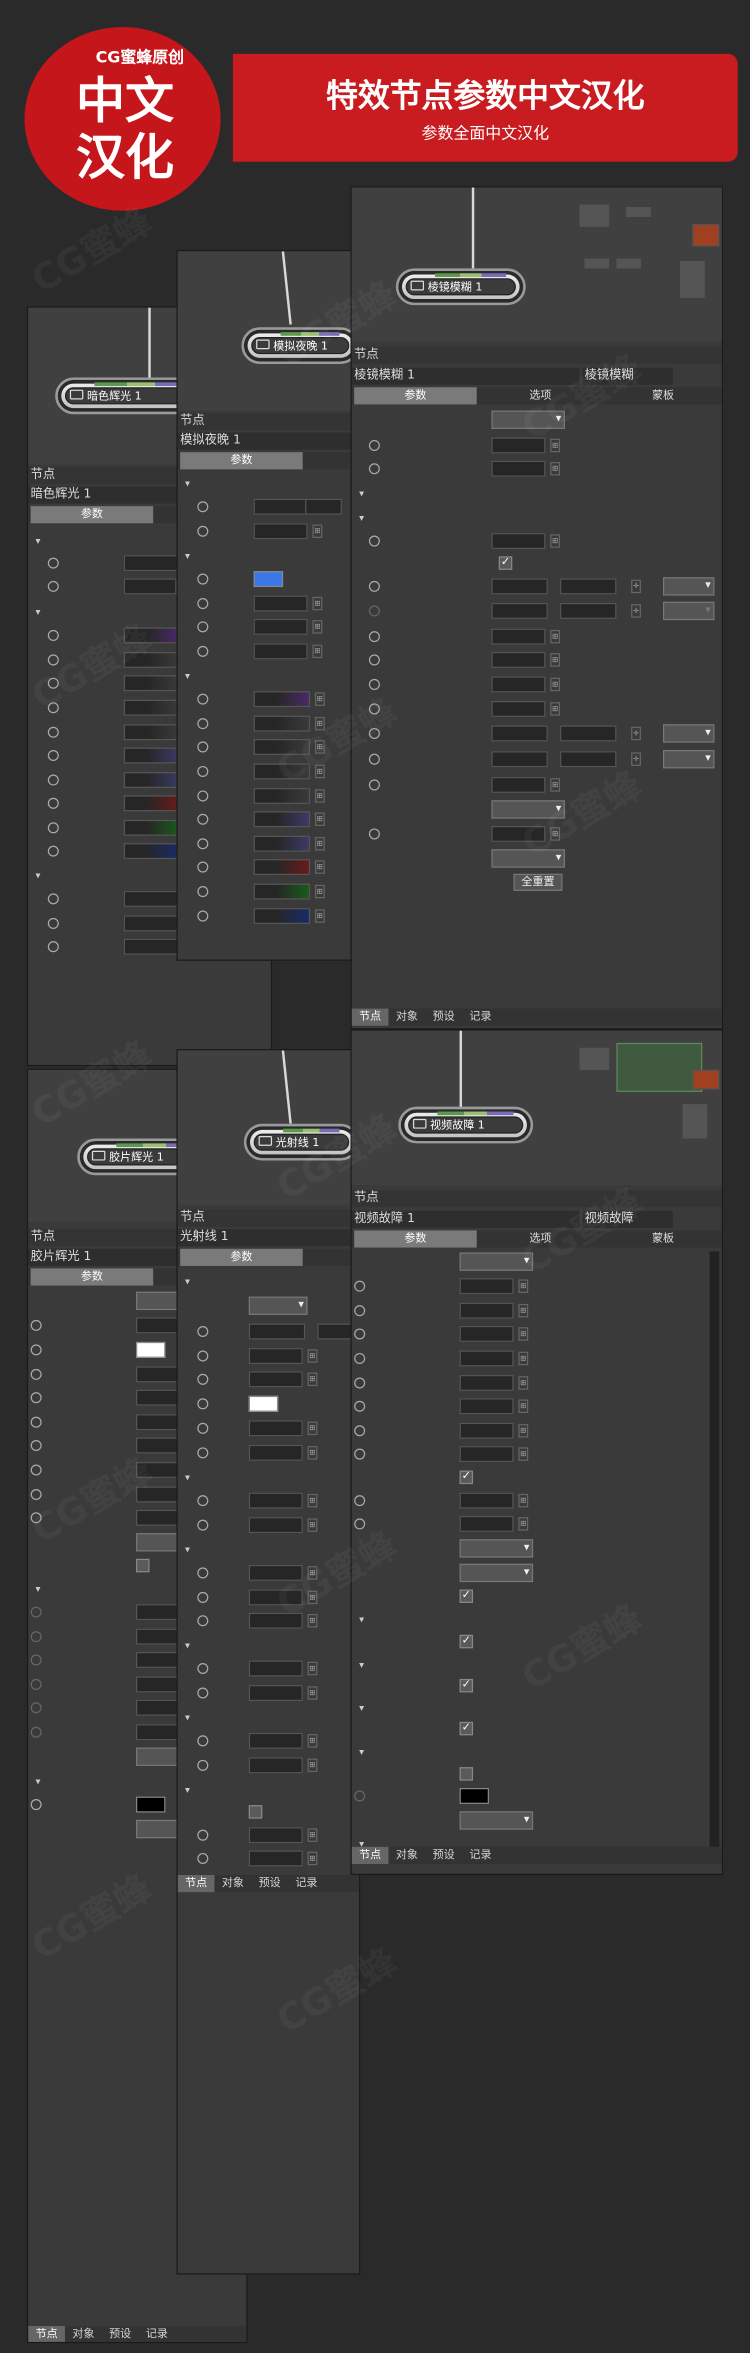 Image resolution: width=750 pixels, height=2353 pixels. I want to click on node: 视频故障 1, so click(466, 1125).